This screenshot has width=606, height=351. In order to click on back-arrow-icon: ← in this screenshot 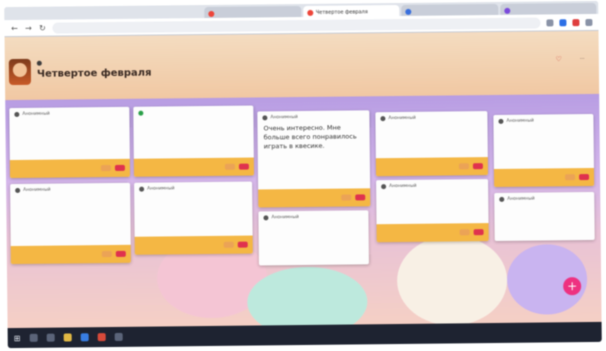, I will do `click(14, 27)`.